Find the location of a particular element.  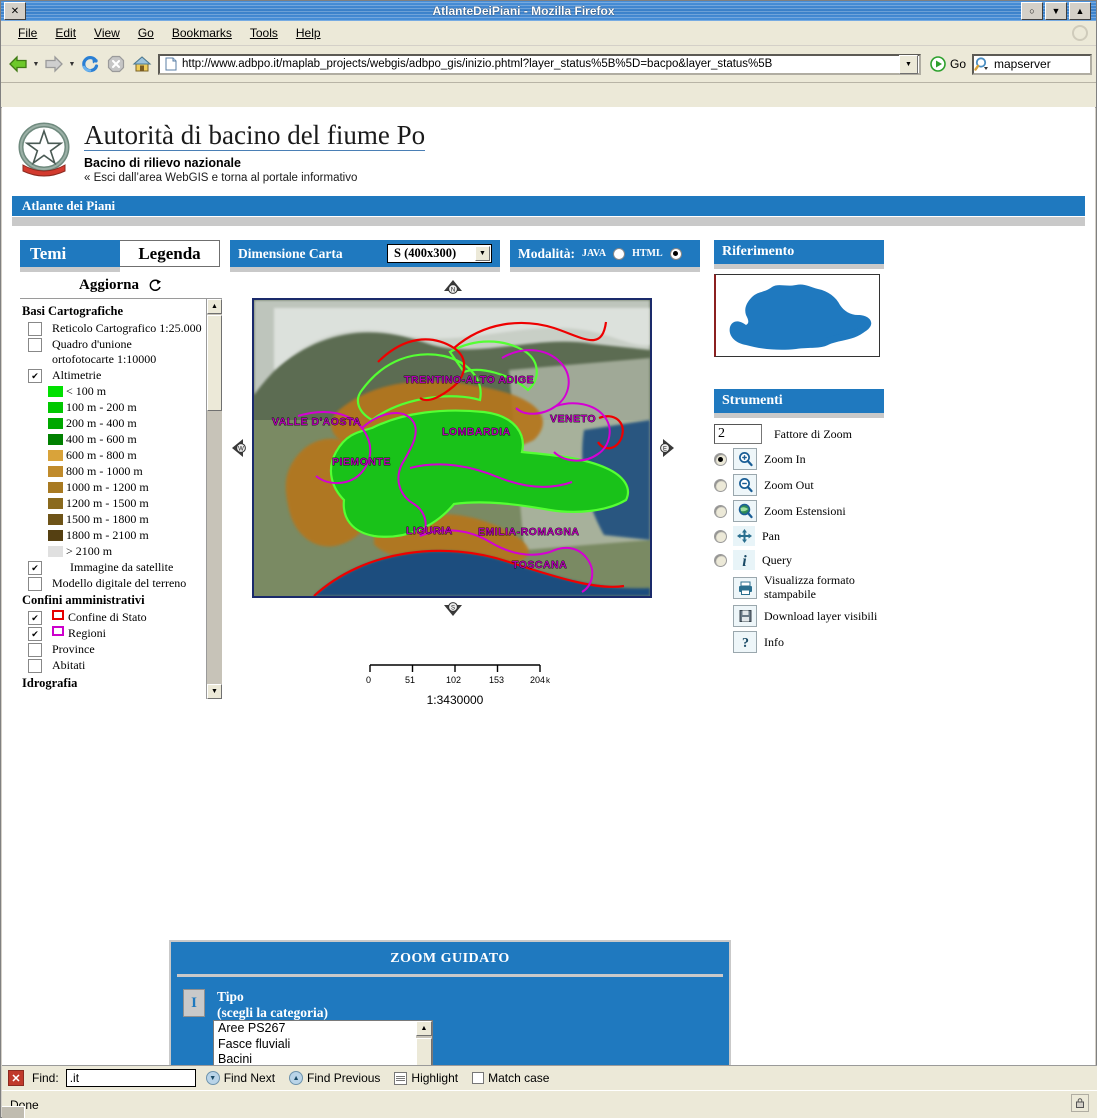

tool-row-query: i Query is located at coordinates (799, 560).